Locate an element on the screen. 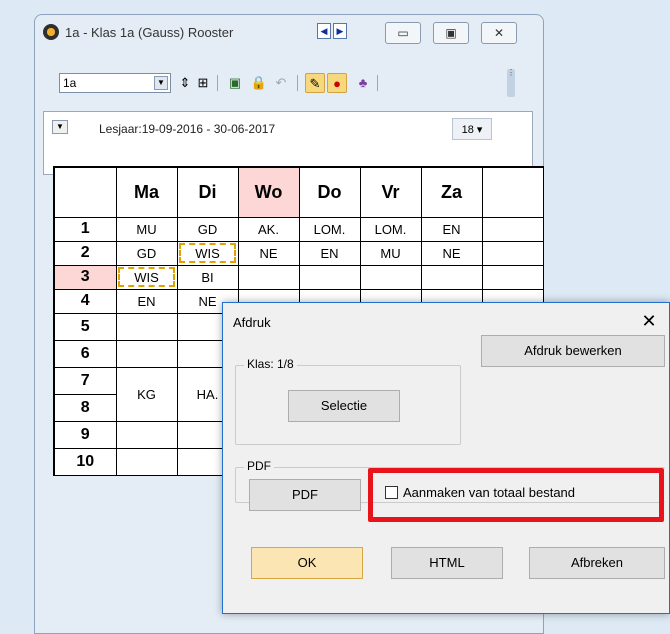  period-number: 2 is located at coordinates (85, 253).